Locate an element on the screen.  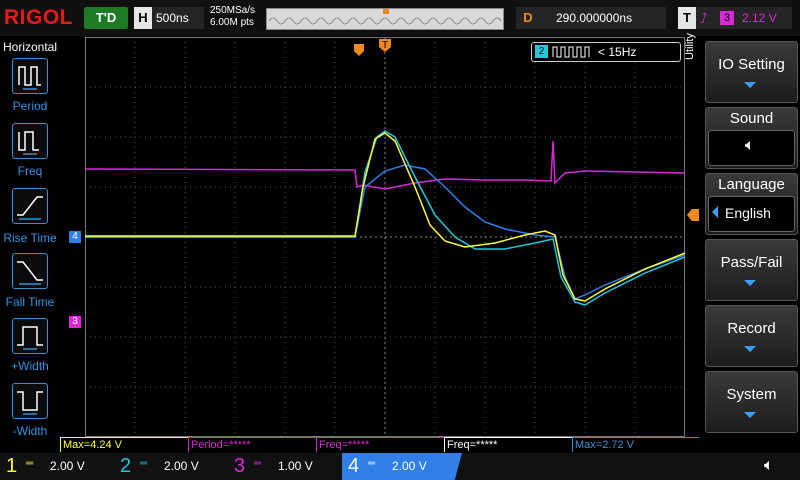
ch4-number: 4 is located at coordinates (354, 466).